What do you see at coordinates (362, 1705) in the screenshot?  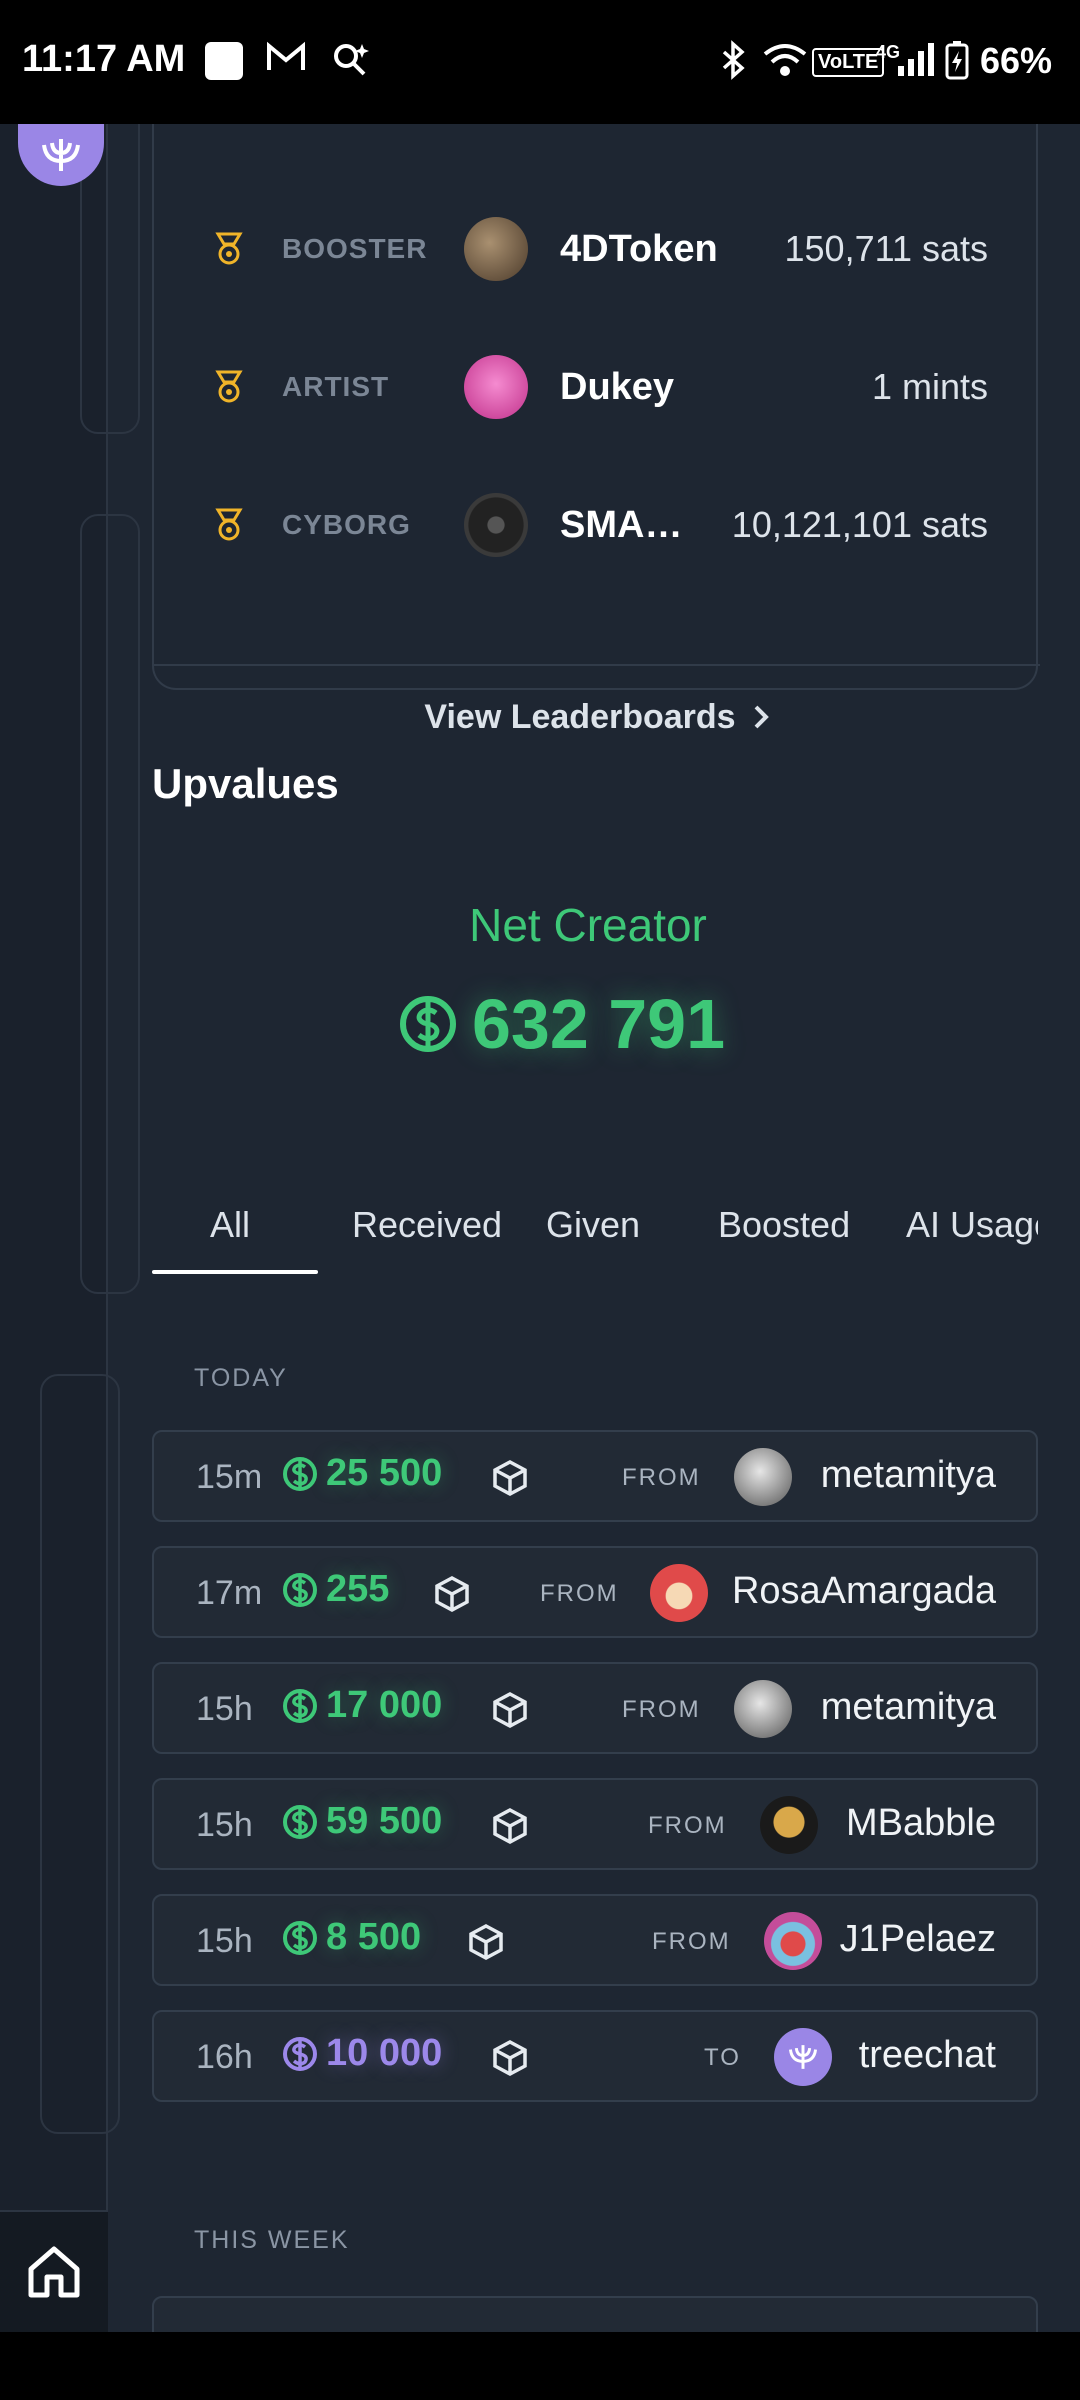 I see `transaction-amount: 17 000` at bounding box center [362, 1705].